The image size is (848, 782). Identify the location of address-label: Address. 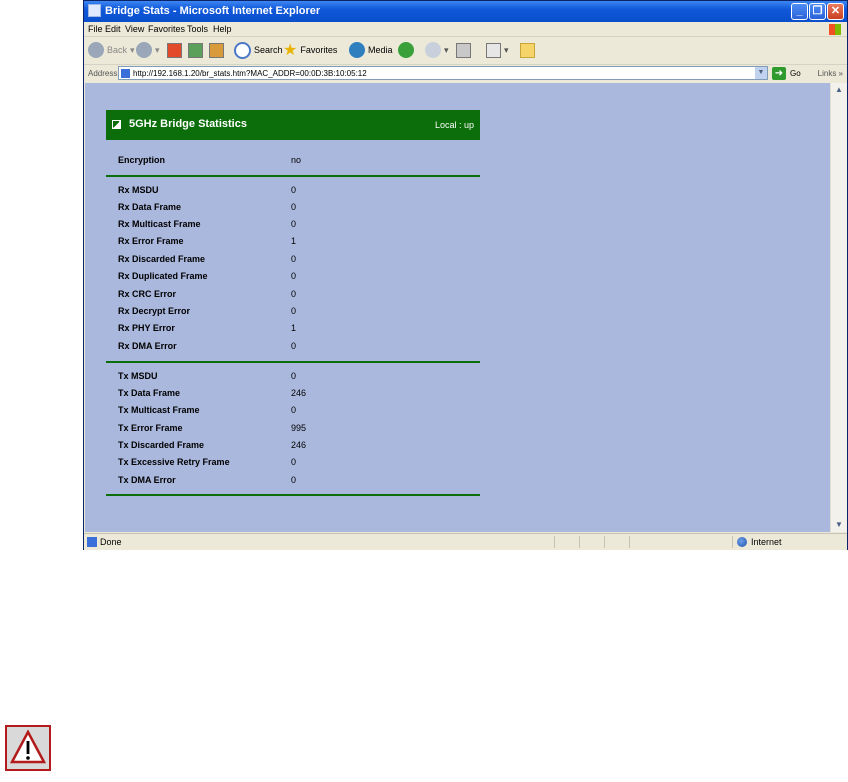
(103, 73).